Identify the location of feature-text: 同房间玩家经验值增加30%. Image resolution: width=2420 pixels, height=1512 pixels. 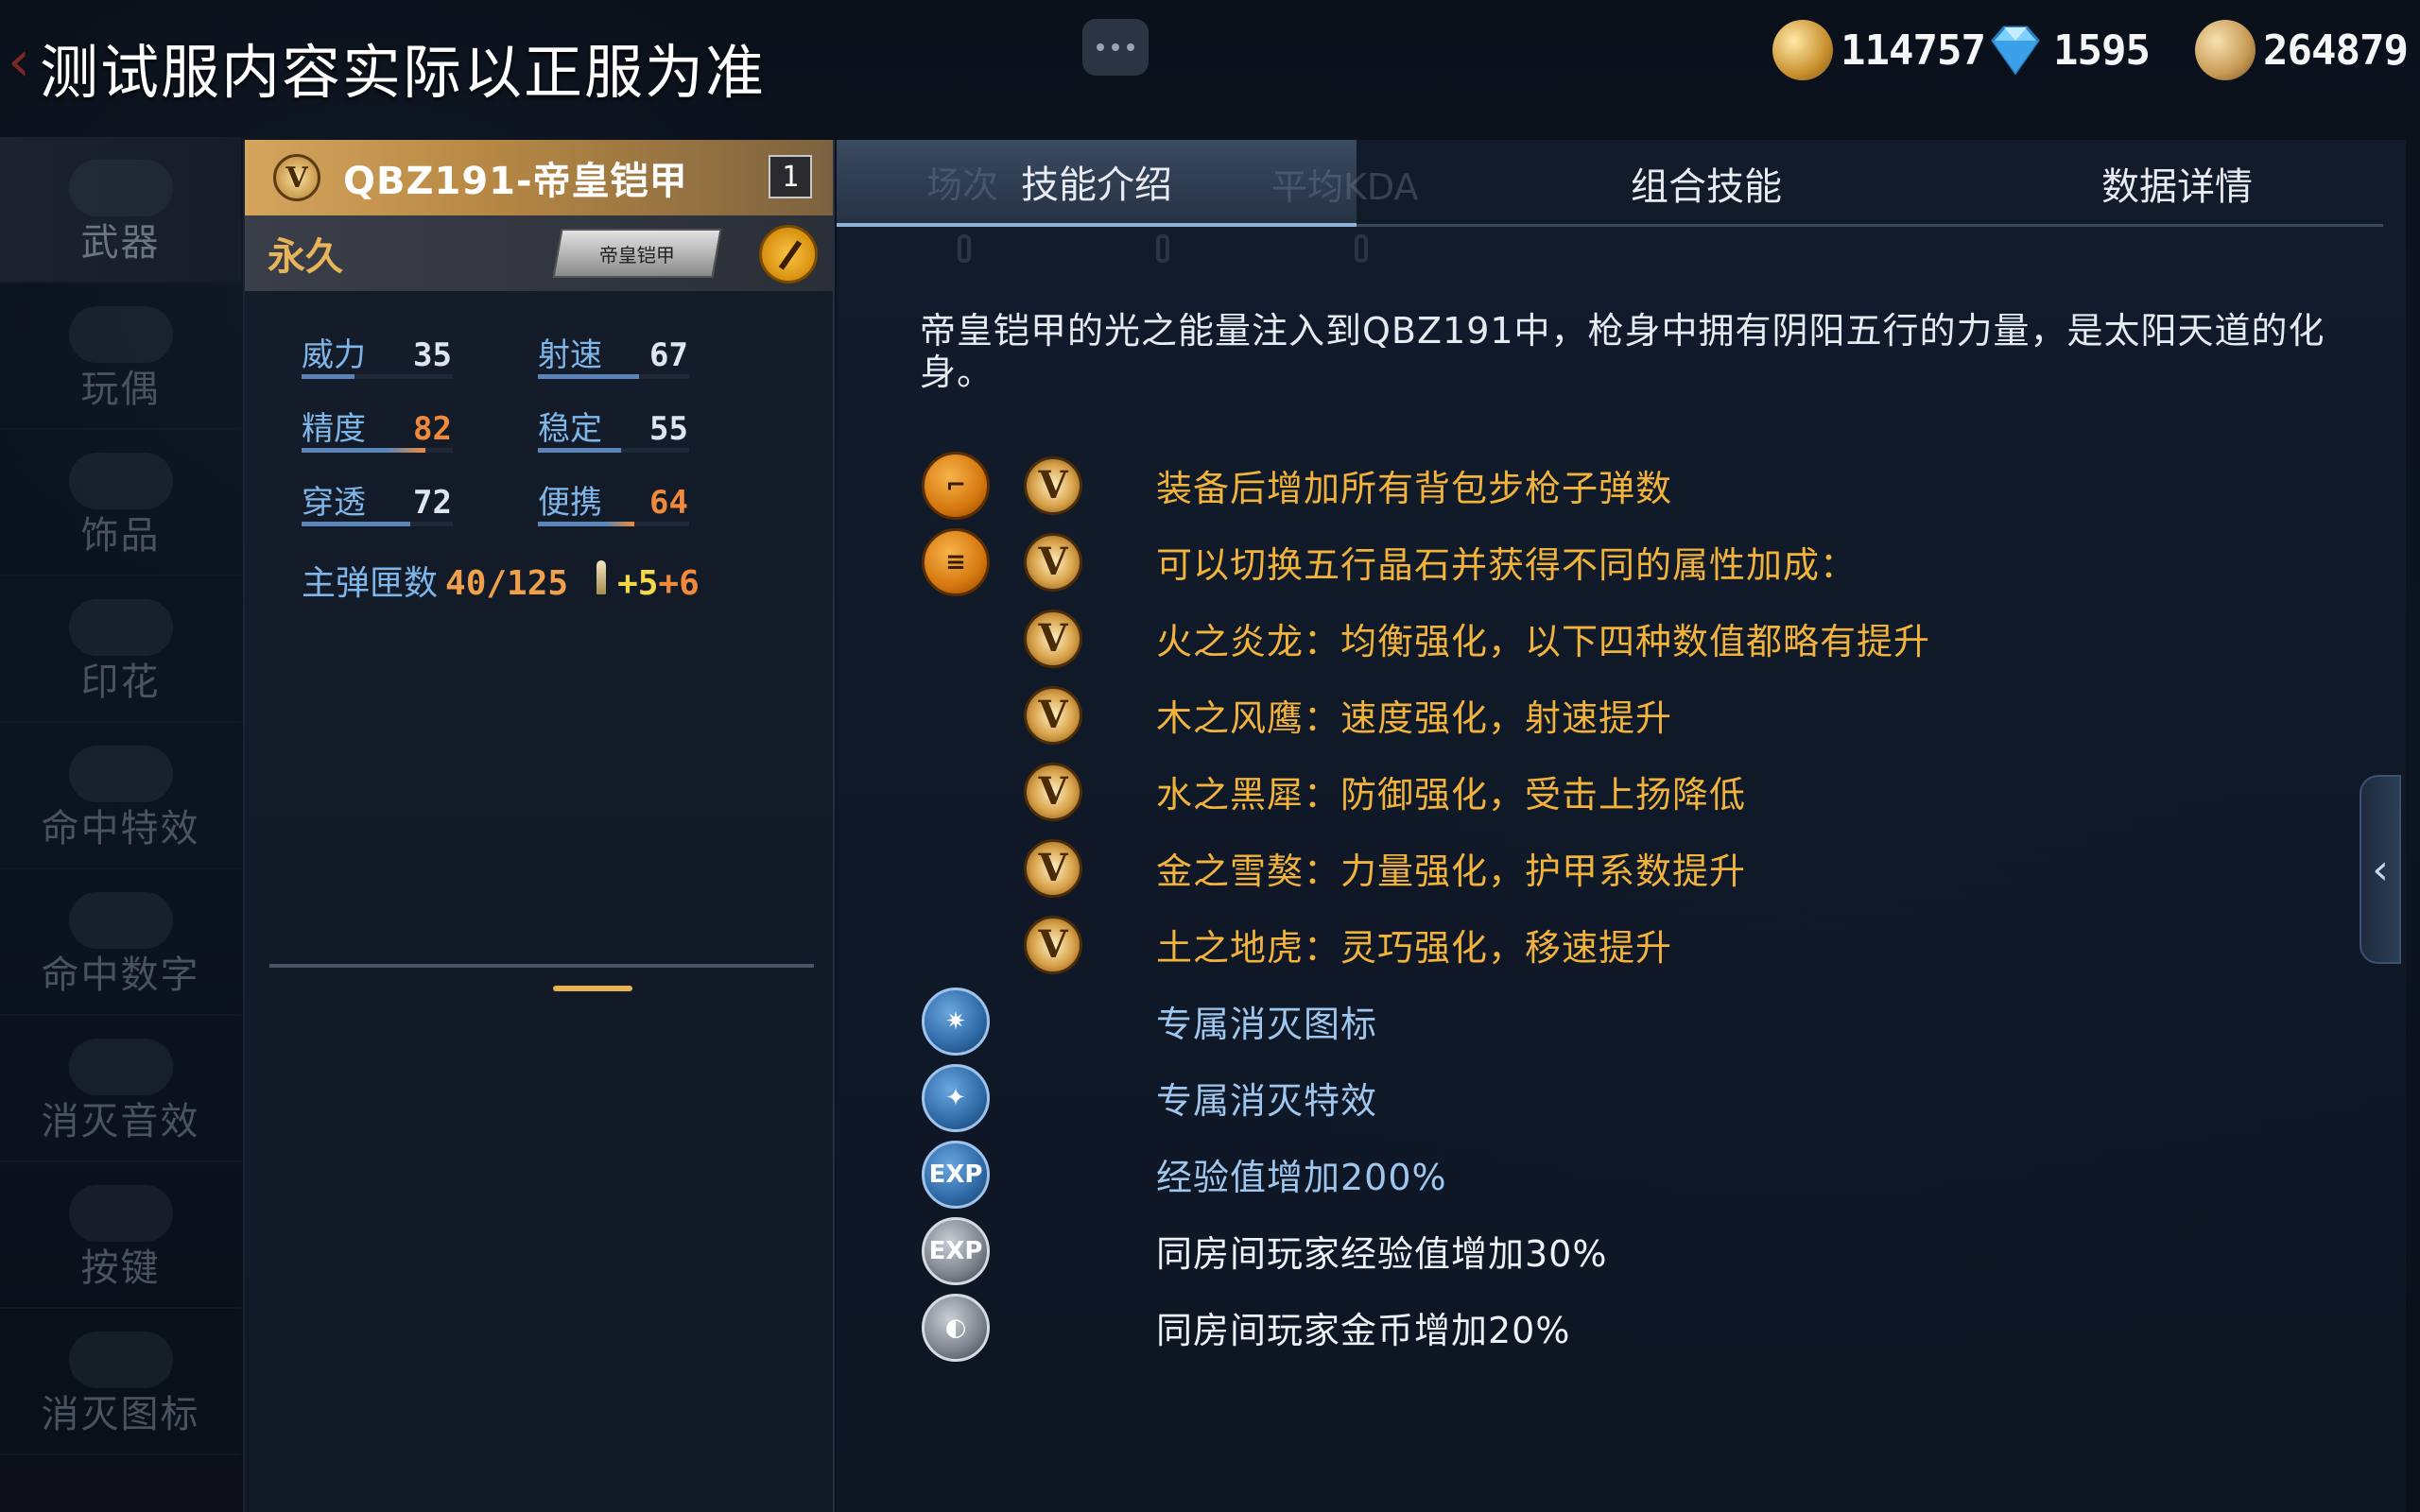
(1382, 1254).